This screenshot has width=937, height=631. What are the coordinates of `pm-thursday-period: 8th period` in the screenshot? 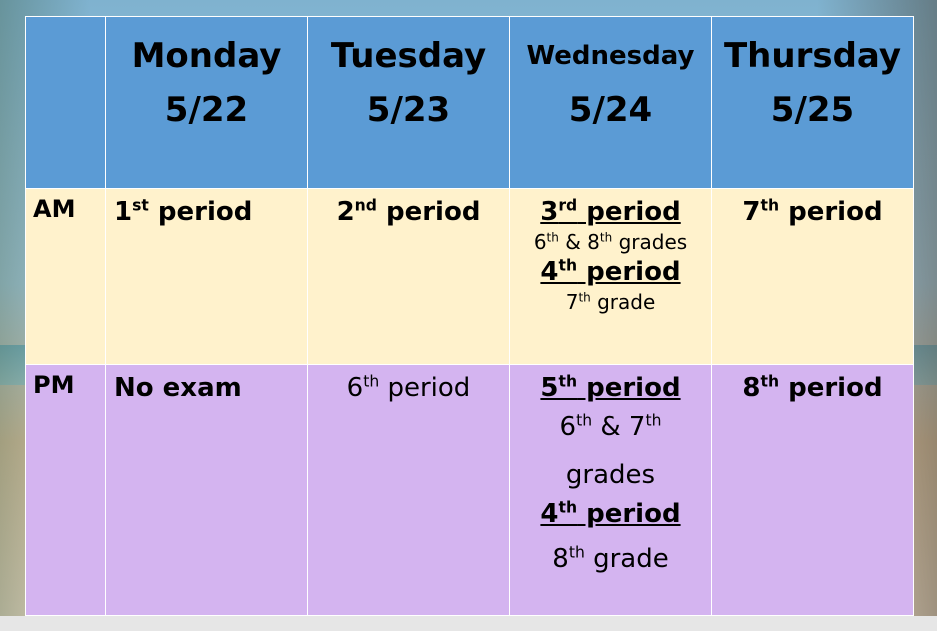 It's located at (812, 387).